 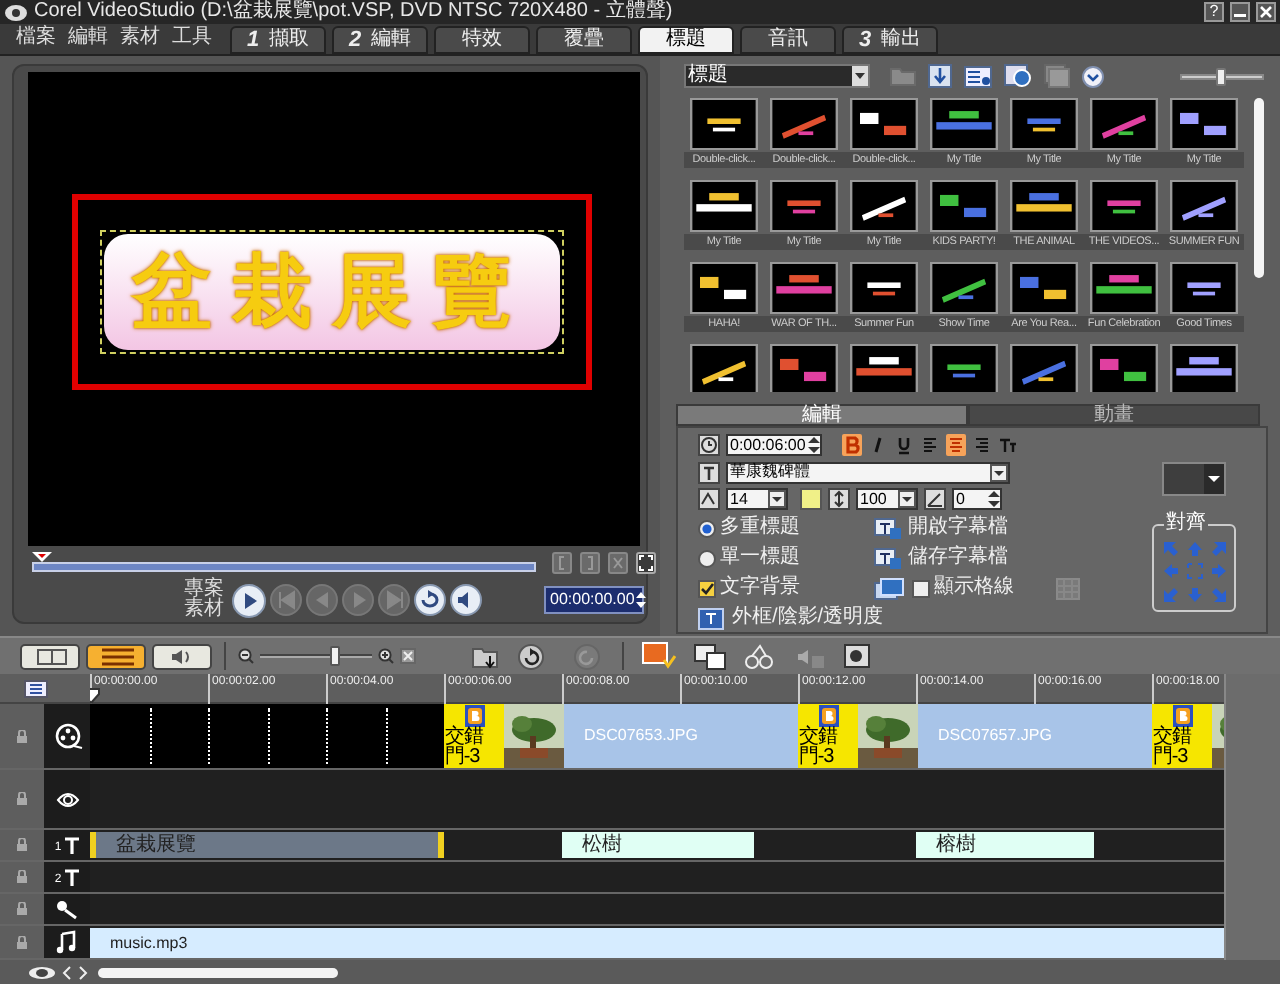 What do you see at coordinates (1008, 445) in the screenshot?
I see `vertical-text-icon` at bounding box center [1008, 445].